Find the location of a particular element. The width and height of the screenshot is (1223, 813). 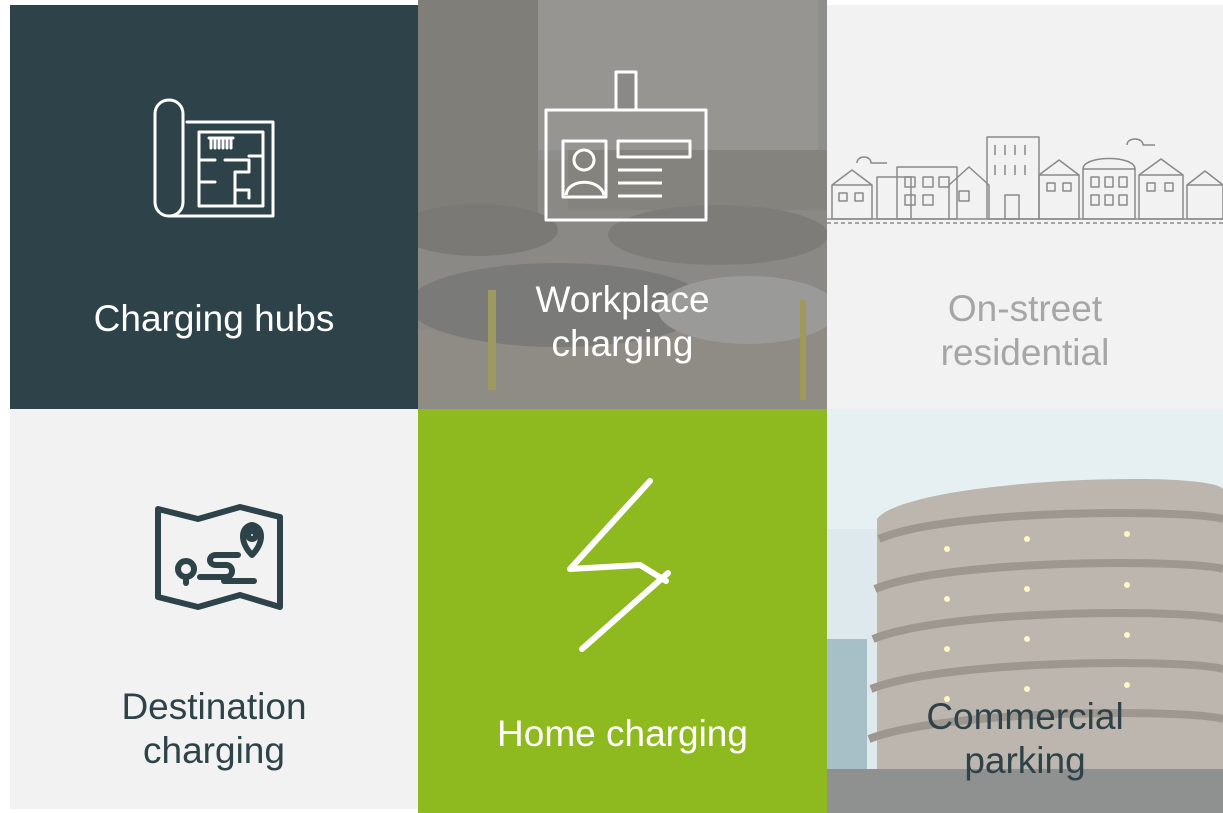

tile-label: Destination charging is located at coordinates (214, 729).